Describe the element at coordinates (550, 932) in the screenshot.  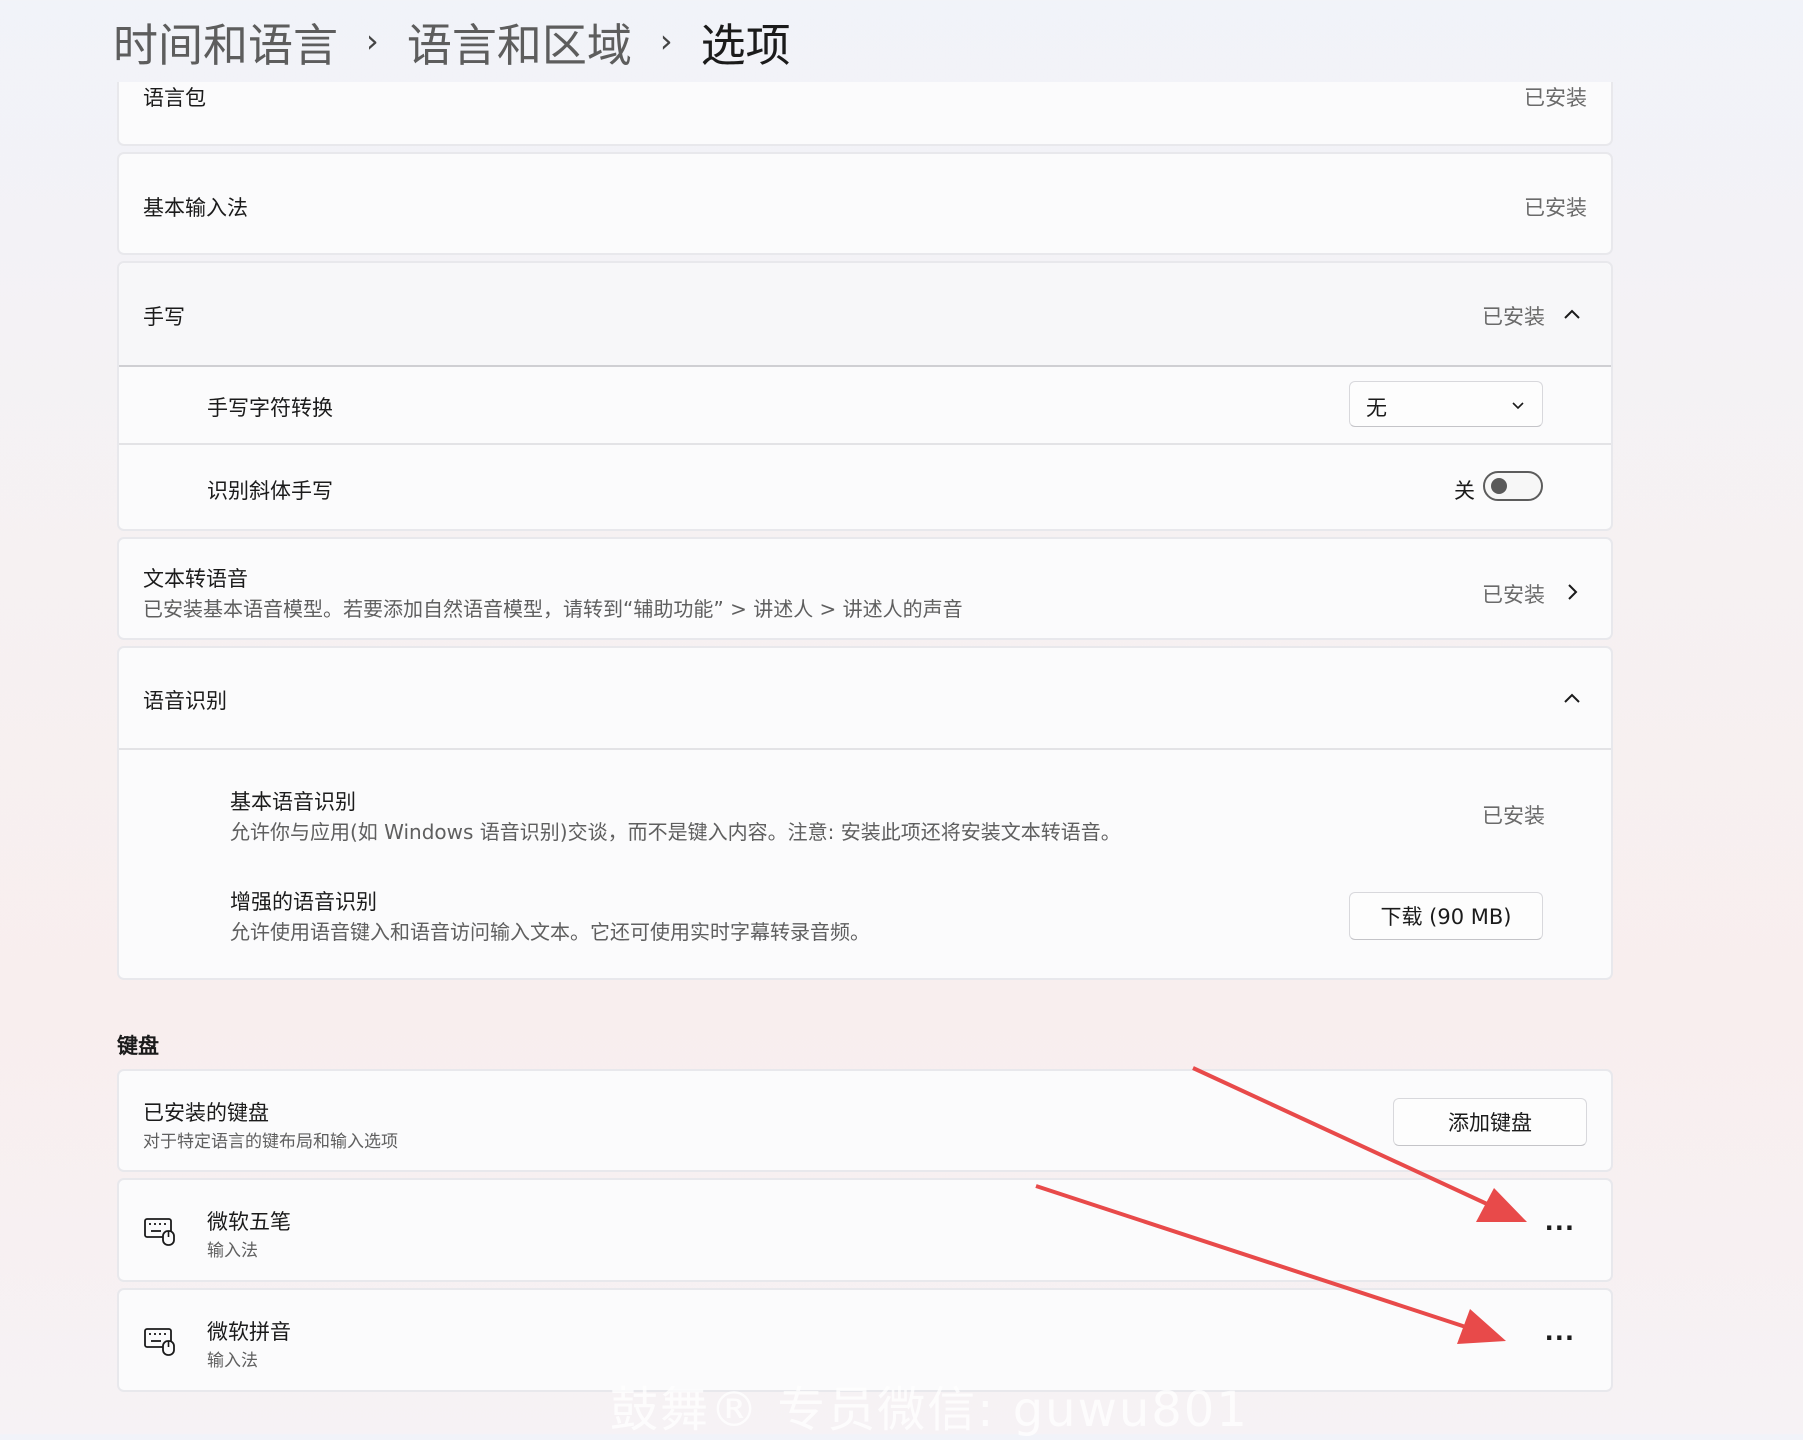
I see `enhanced-speech-description: 允许使用语音键入和语音访问输入文本。它还可使用实时字幕转录音频。` at that location.